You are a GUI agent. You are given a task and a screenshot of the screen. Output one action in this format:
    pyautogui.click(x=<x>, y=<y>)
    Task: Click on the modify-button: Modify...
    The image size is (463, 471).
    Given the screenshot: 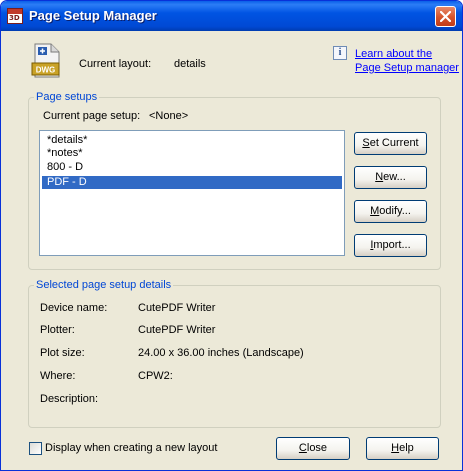 What is the action you would take?
    pyautogui.click(x=390, y=211)
    